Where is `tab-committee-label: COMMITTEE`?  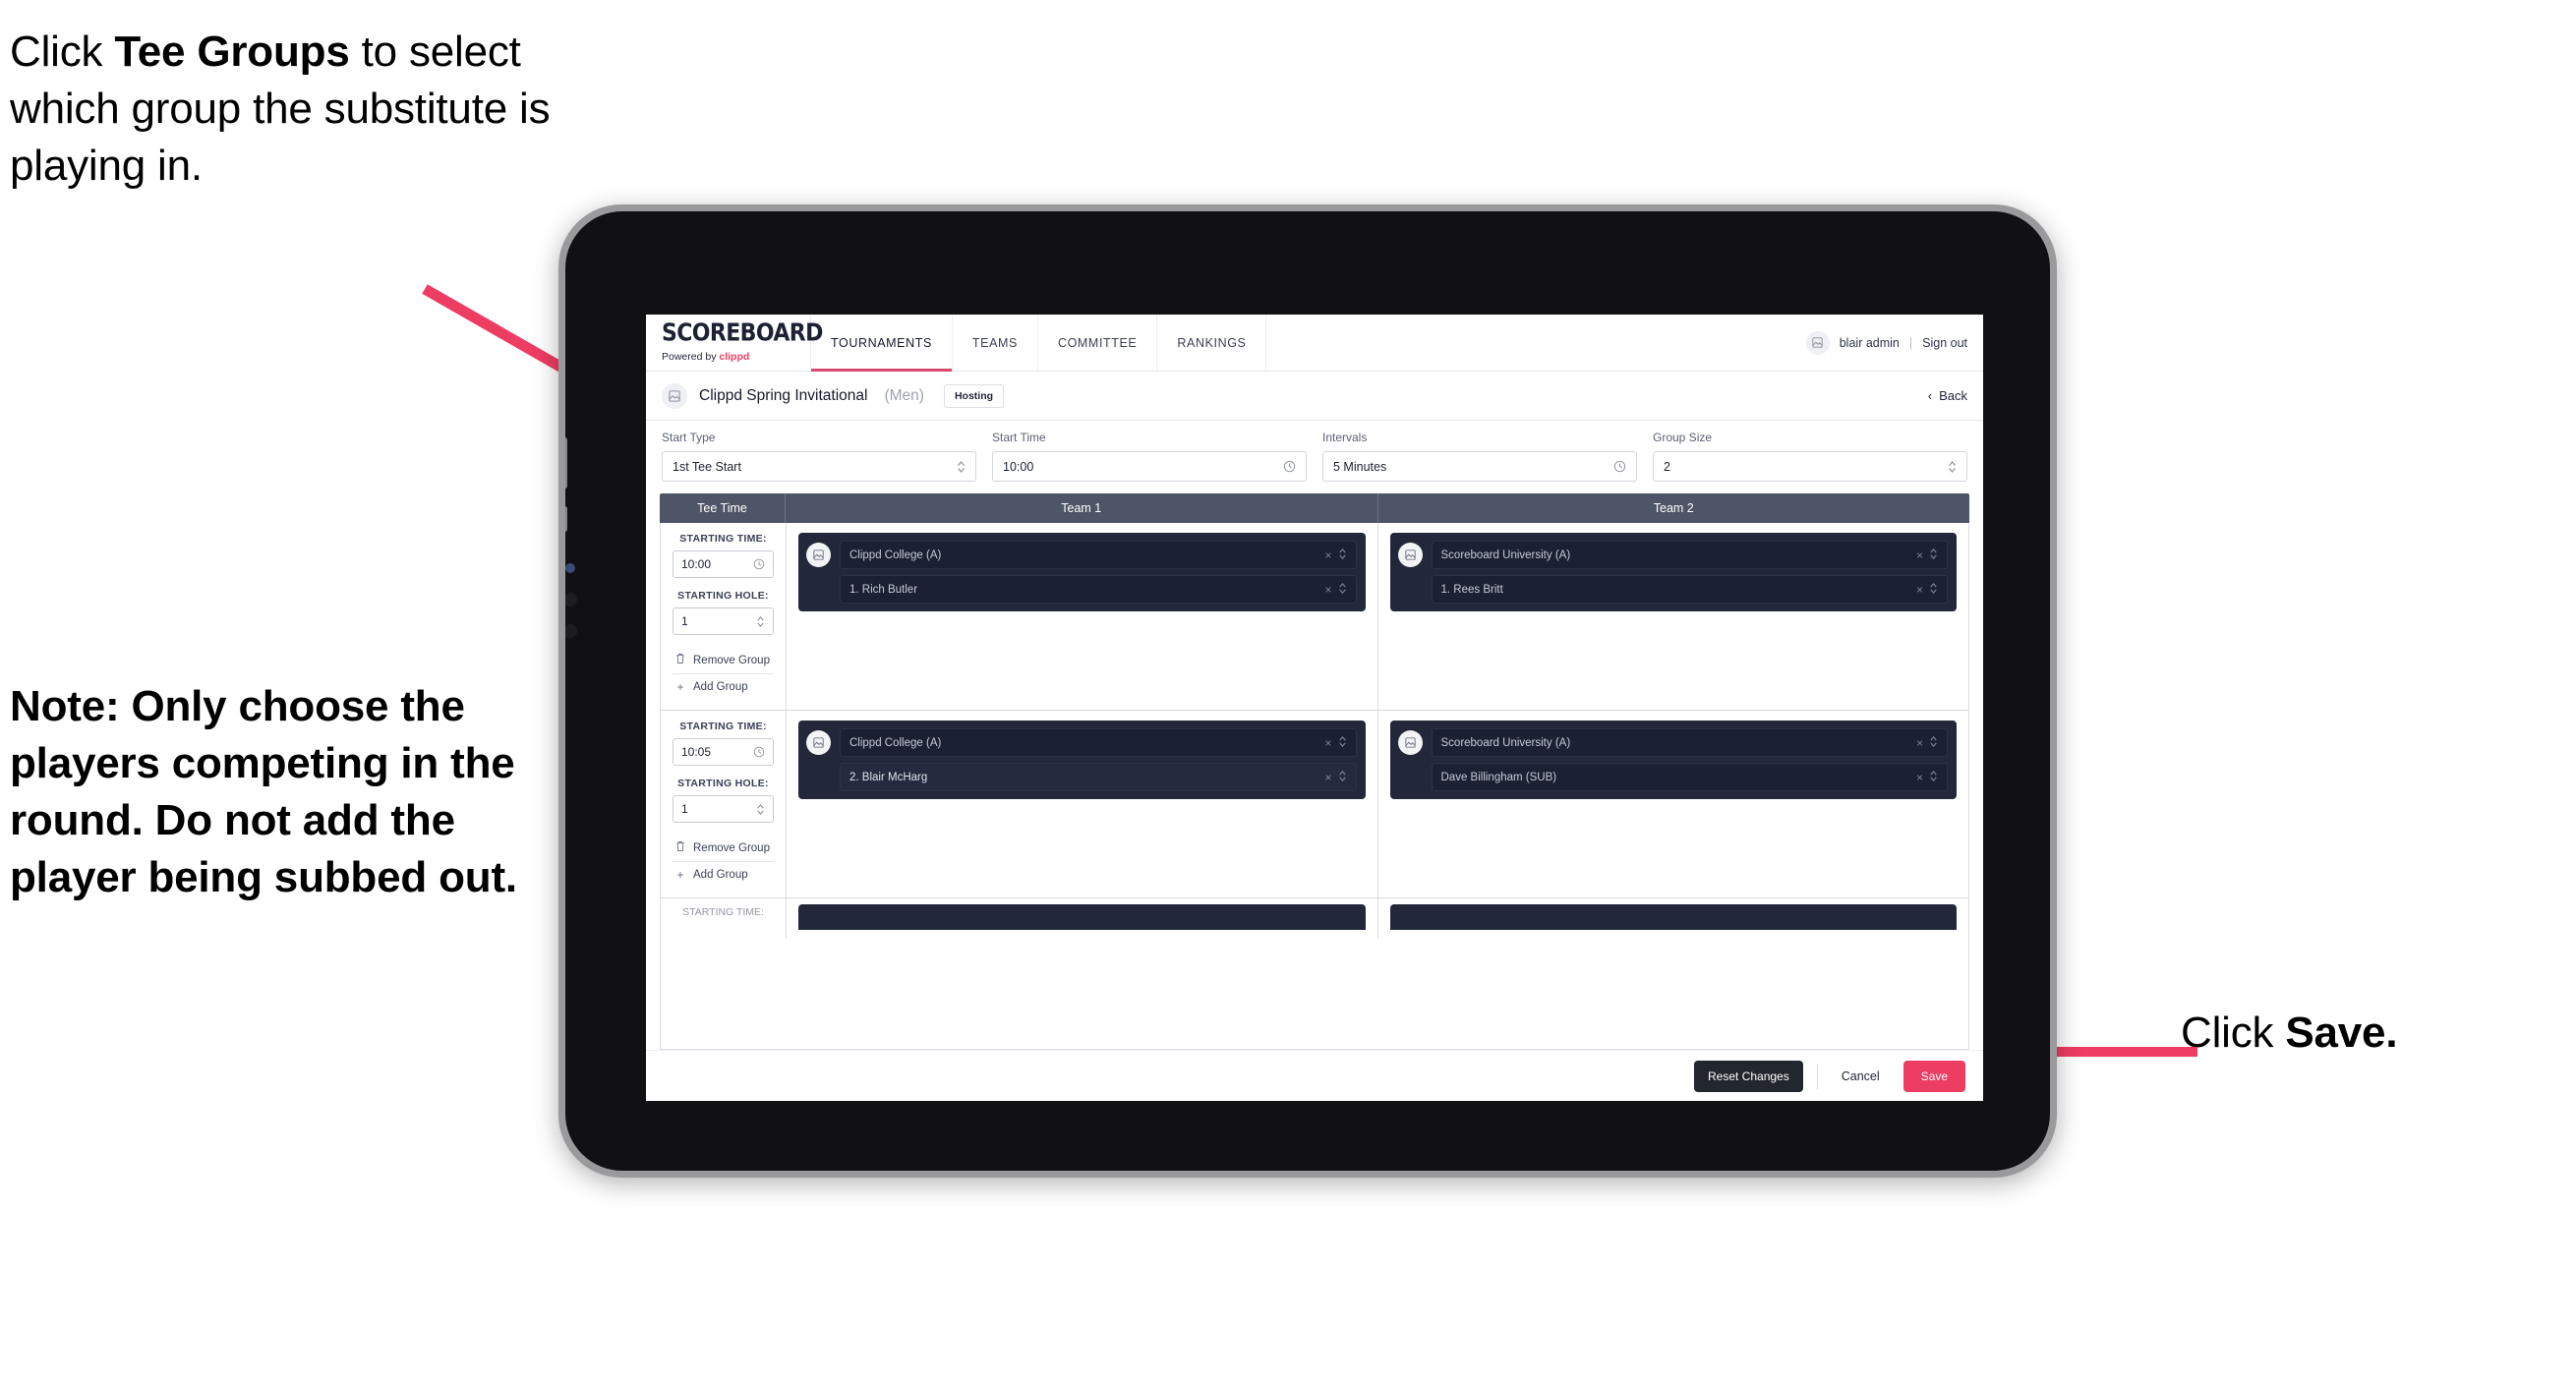
tab-committee-label: COMMITTEE is located at coordinates (1097, 343).